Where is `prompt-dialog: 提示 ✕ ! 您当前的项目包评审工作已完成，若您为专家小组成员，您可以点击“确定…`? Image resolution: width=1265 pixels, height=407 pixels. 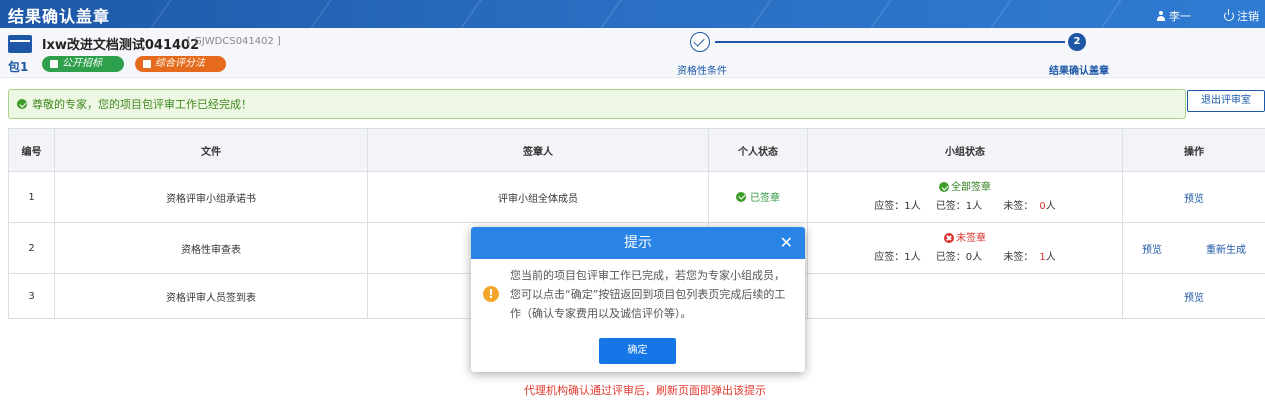 prompt-dialog: 提示 ✕ ! 您当前的项目包评审工作已完成，若您为专家小组成员，您可以点击“确定… is located at coordinates (638, 299).